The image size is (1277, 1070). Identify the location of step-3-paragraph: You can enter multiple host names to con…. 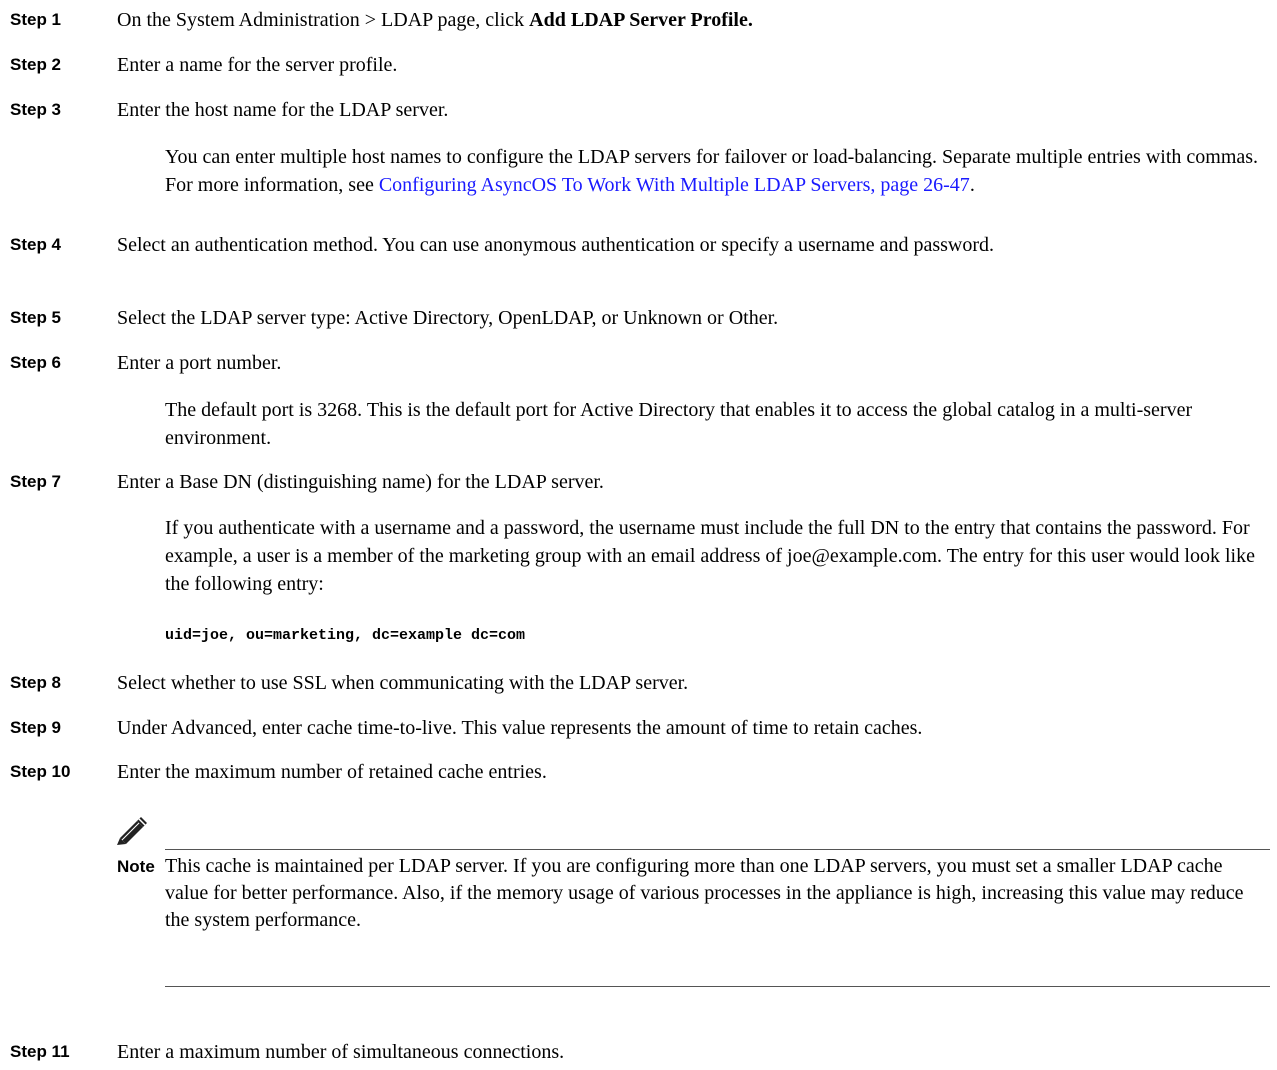
(712, 171).